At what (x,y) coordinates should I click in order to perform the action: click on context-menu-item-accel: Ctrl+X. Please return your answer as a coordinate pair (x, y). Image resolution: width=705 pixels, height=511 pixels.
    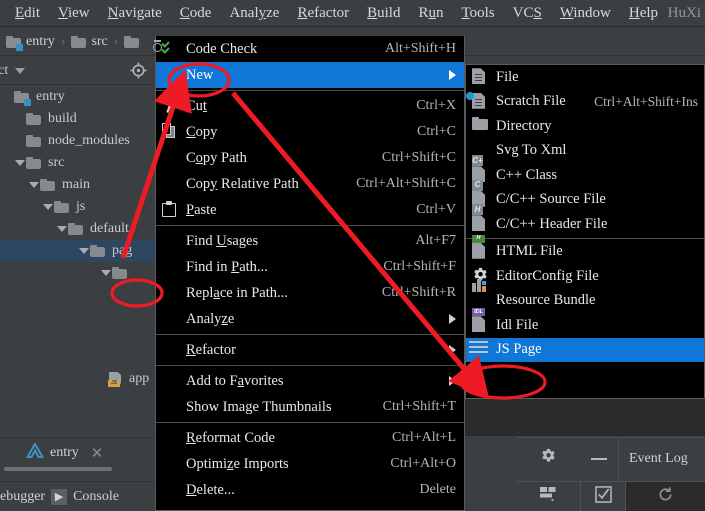
    Looking at the image, I should click on (436, 105).